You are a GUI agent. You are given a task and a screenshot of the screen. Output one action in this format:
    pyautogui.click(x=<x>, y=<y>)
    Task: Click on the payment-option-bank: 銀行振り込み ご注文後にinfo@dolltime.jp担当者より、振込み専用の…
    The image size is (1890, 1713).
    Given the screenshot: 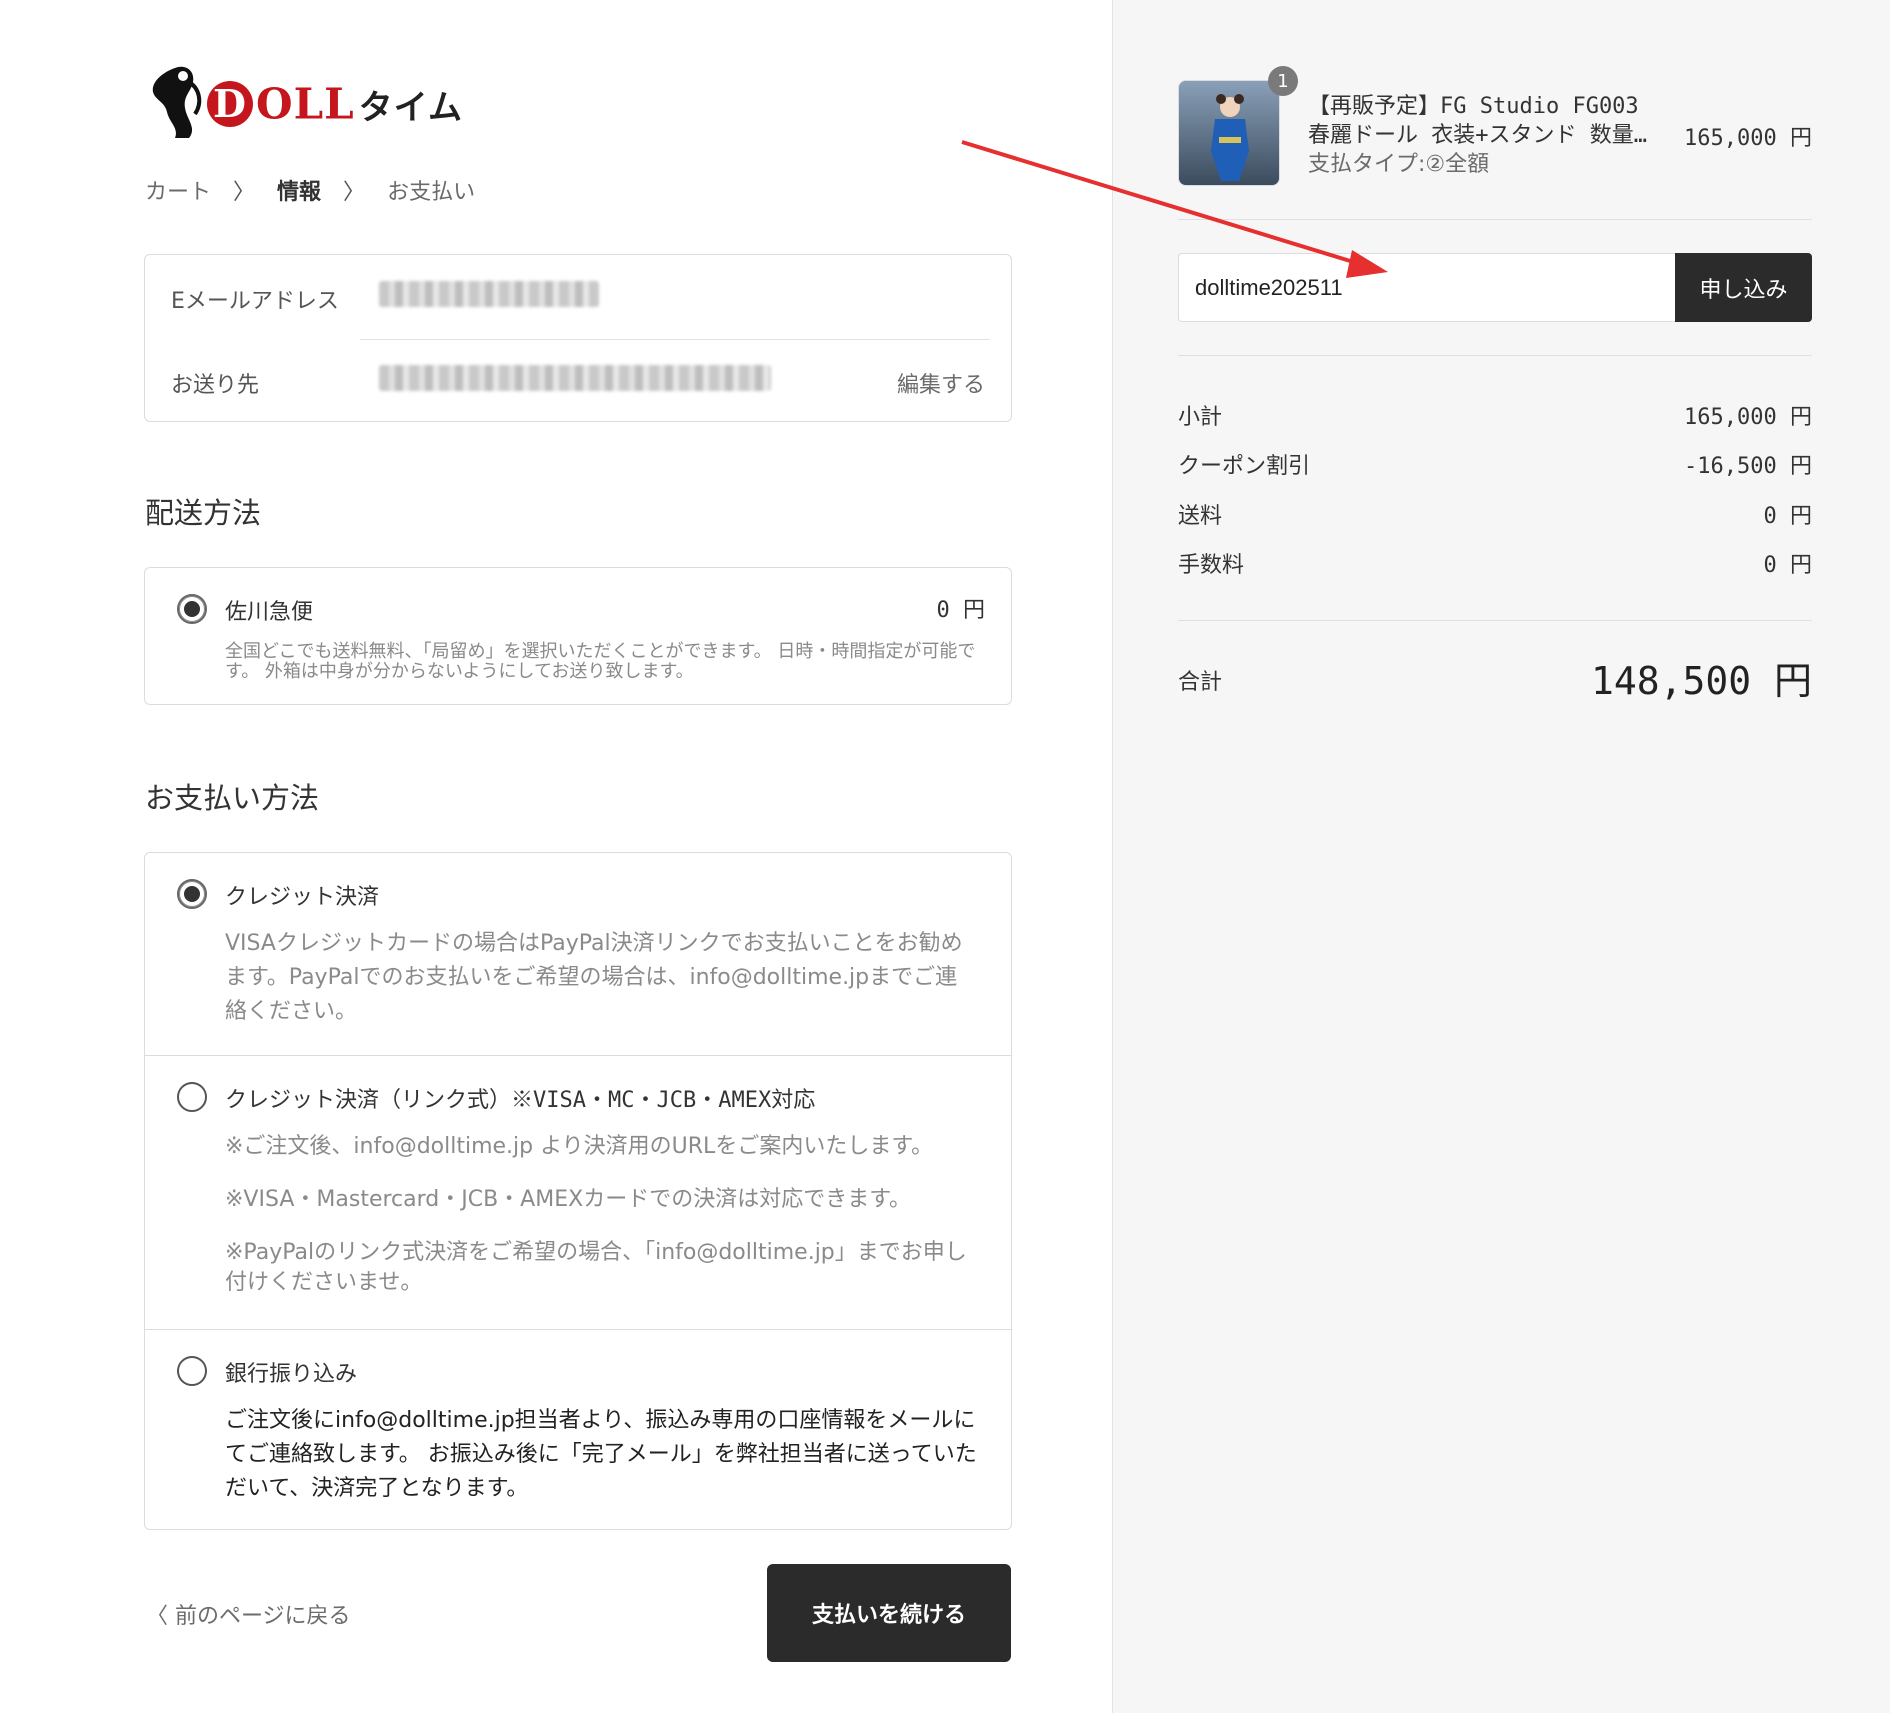 What is the action you would take?
    pyautogui.click(x=578, y=1429)
    